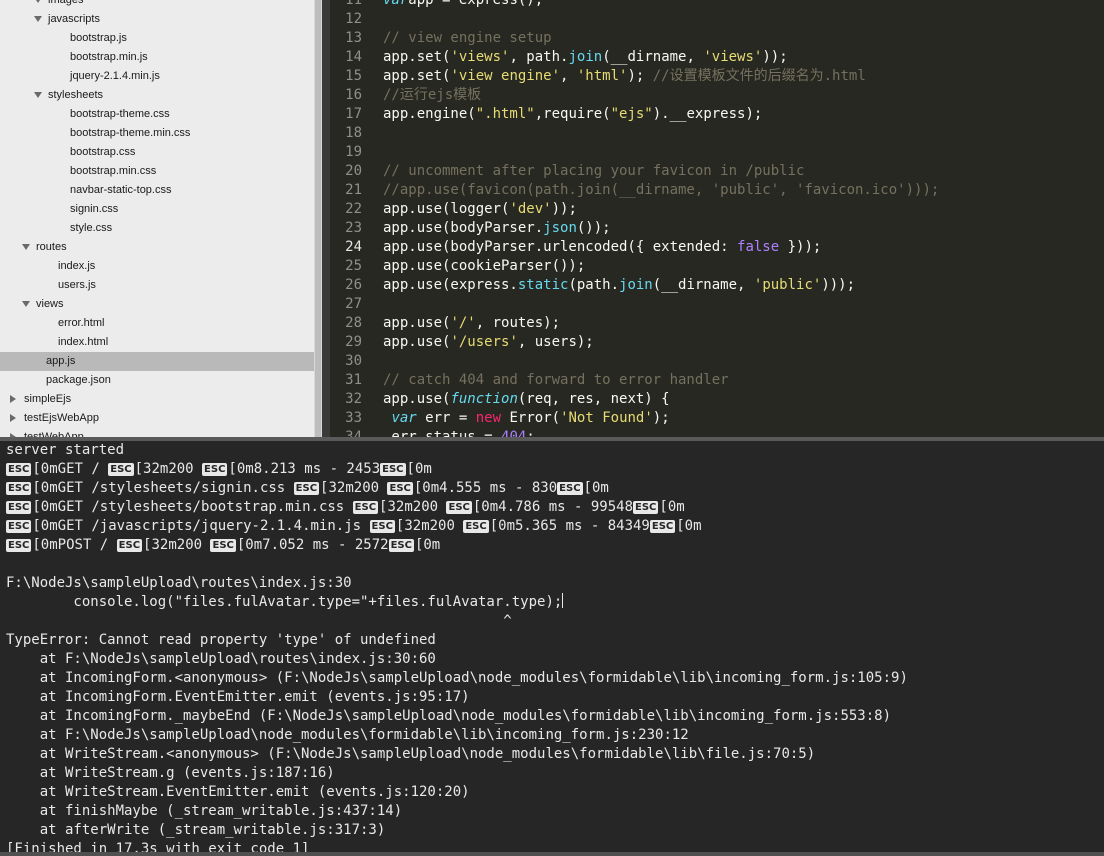 This screenshot has height=856, width=1104. Describe the element at coordinates (157, 399) in the screenshot. I see `sidebar-item-simpleejs: simpleEjs` at that location.